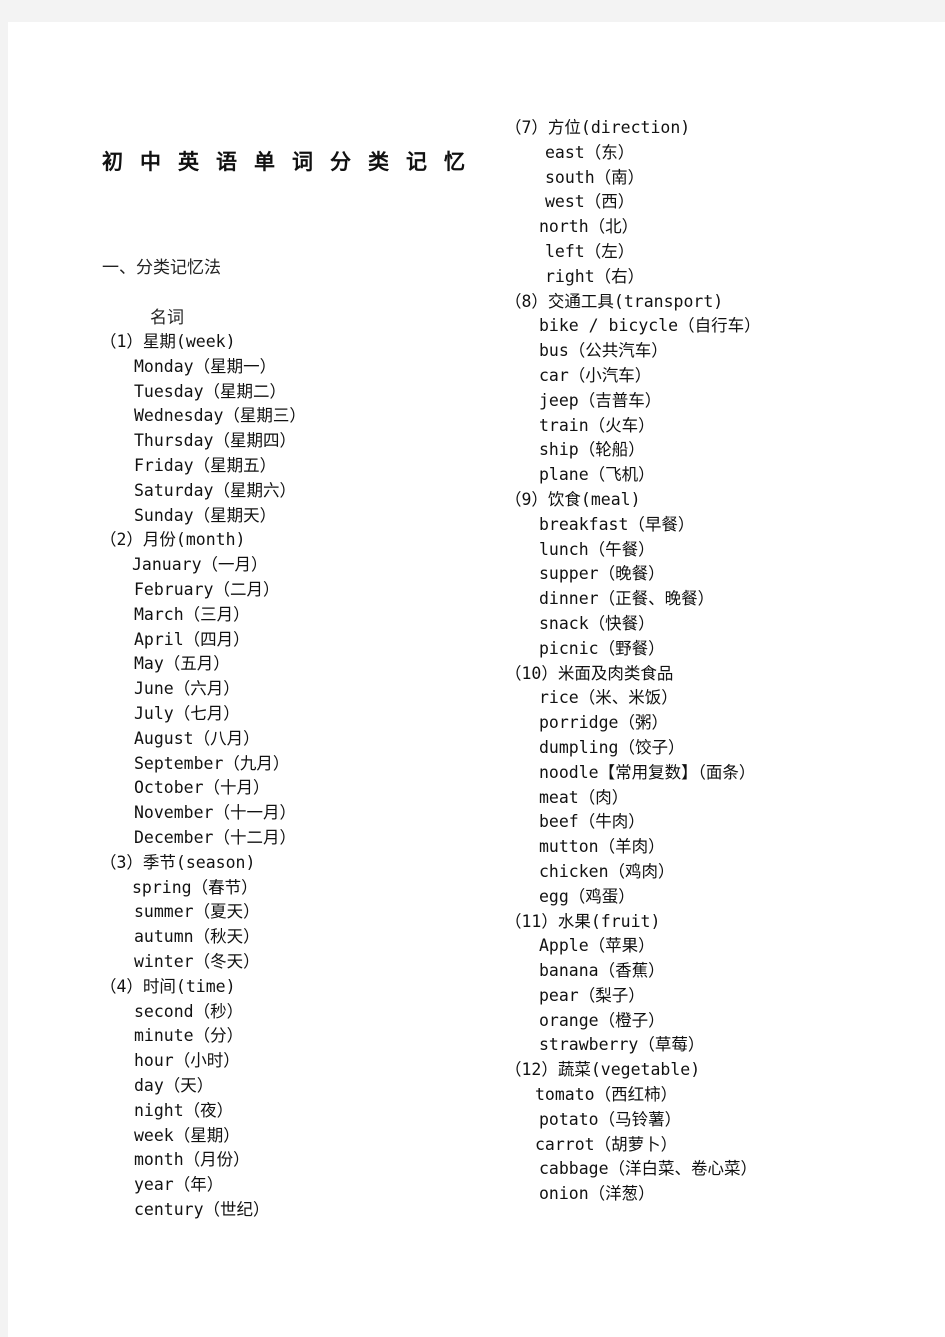  What do you see at coordinates (179, 1185) in the screenshot?
I see `vocab-item: year（年）` at bounding box center [179, 1185].